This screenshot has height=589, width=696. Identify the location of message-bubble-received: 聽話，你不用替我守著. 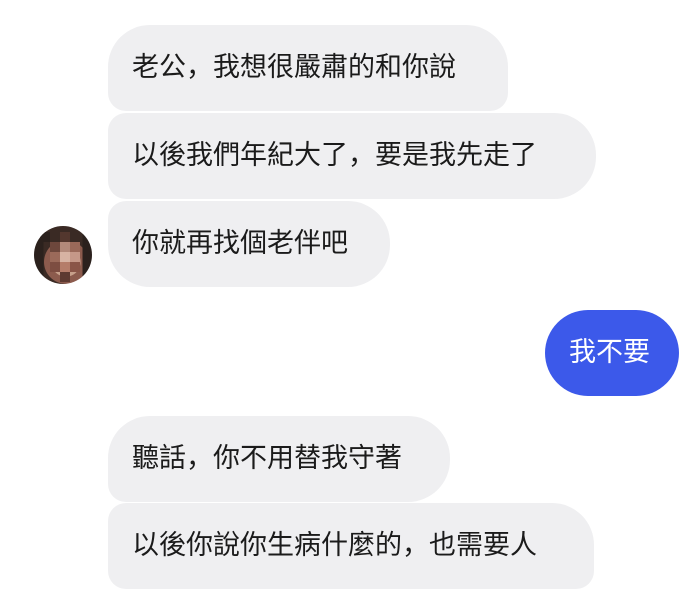
(279, 459).